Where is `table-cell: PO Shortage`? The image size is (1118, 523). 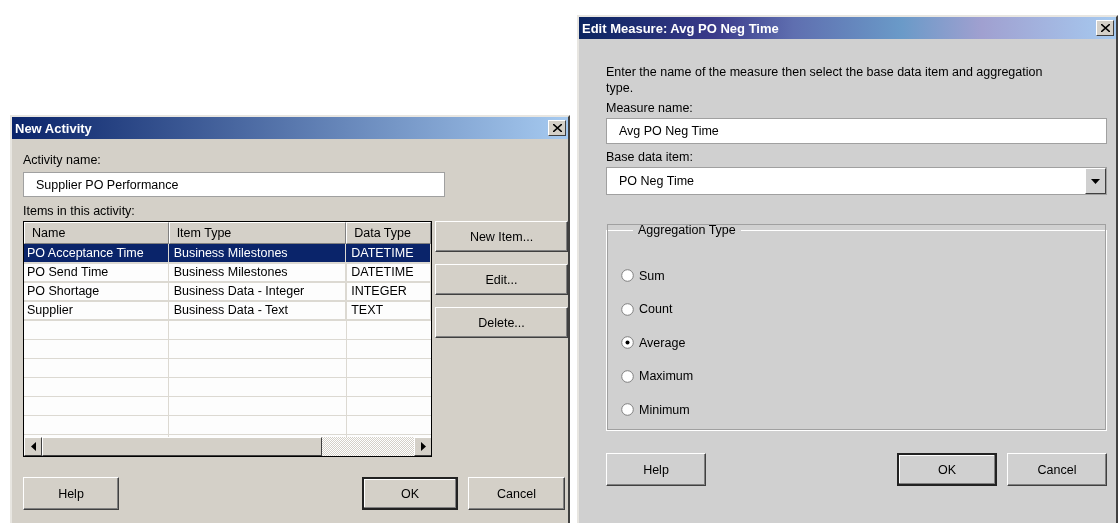
table-cell: PO Shortage is located at coordinates (96, 291).